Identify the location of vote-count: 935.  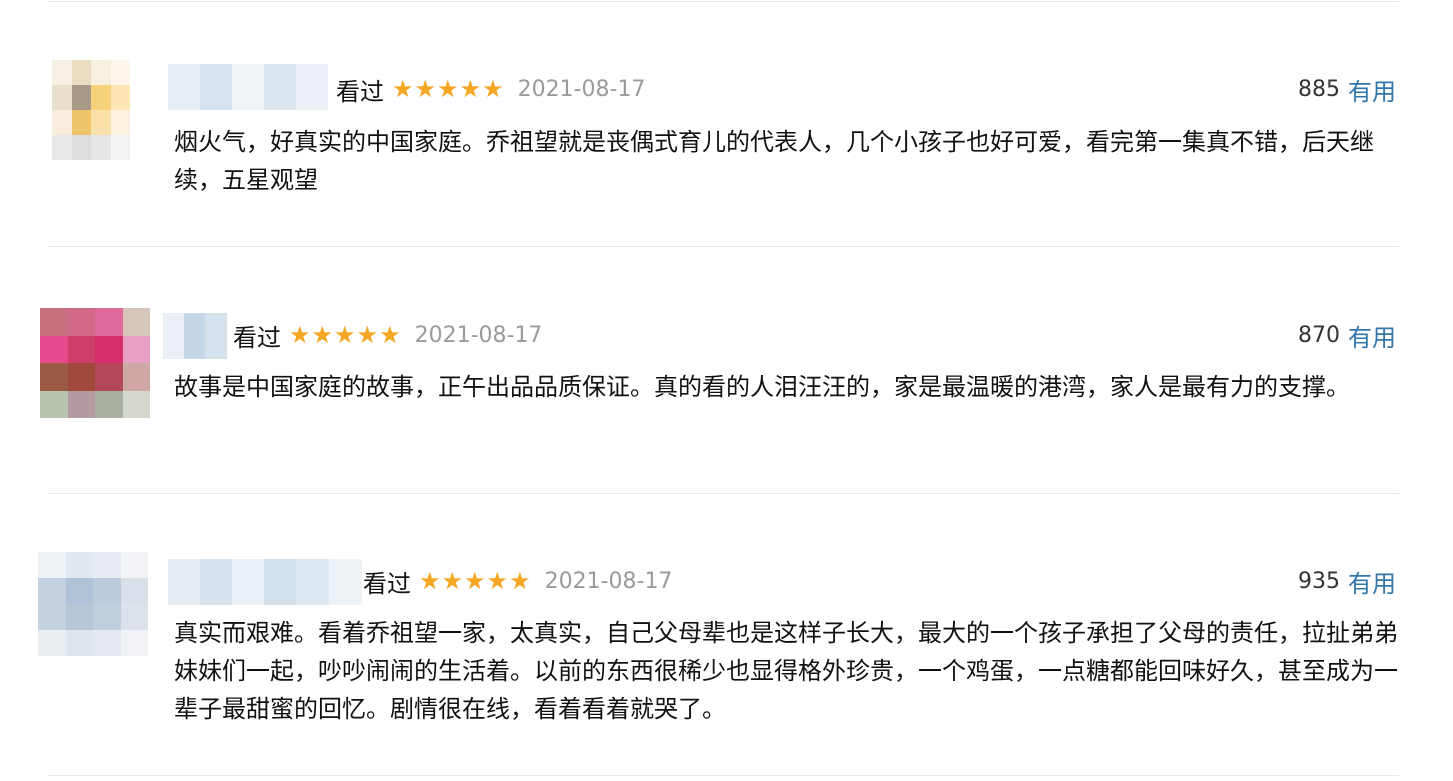
(1319, 581).